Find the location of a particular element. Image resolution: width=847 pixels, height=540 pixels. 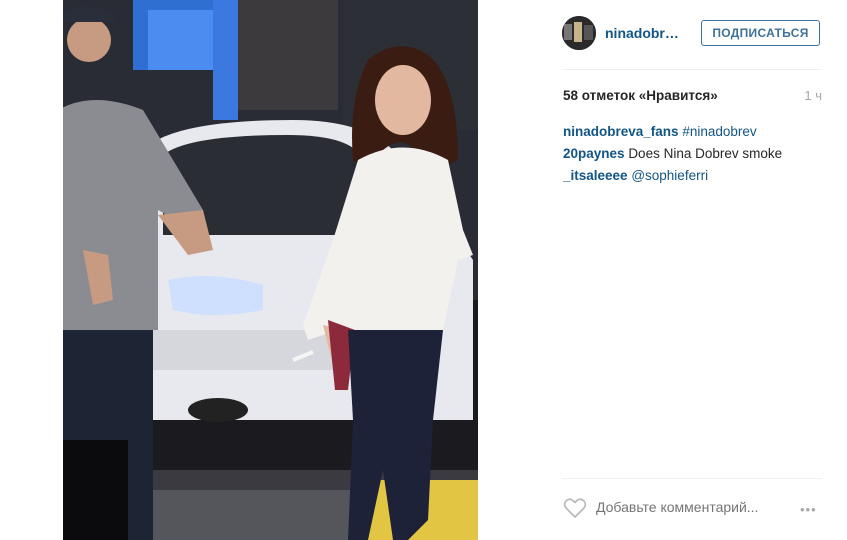

comment-item: _itsaleeee @sophieferri is located at coordinates (695, 176).